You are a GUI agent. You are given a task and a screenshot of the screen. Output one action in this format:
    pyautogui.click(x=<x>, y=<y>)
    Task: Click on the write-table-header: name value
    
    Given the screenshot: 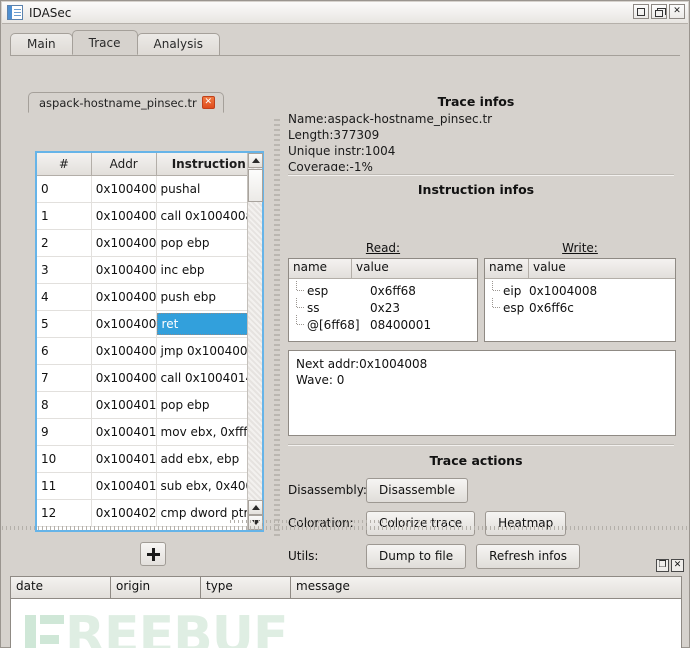 What is the action you would take?
    pyautogui.click(x=580, y=269)
    